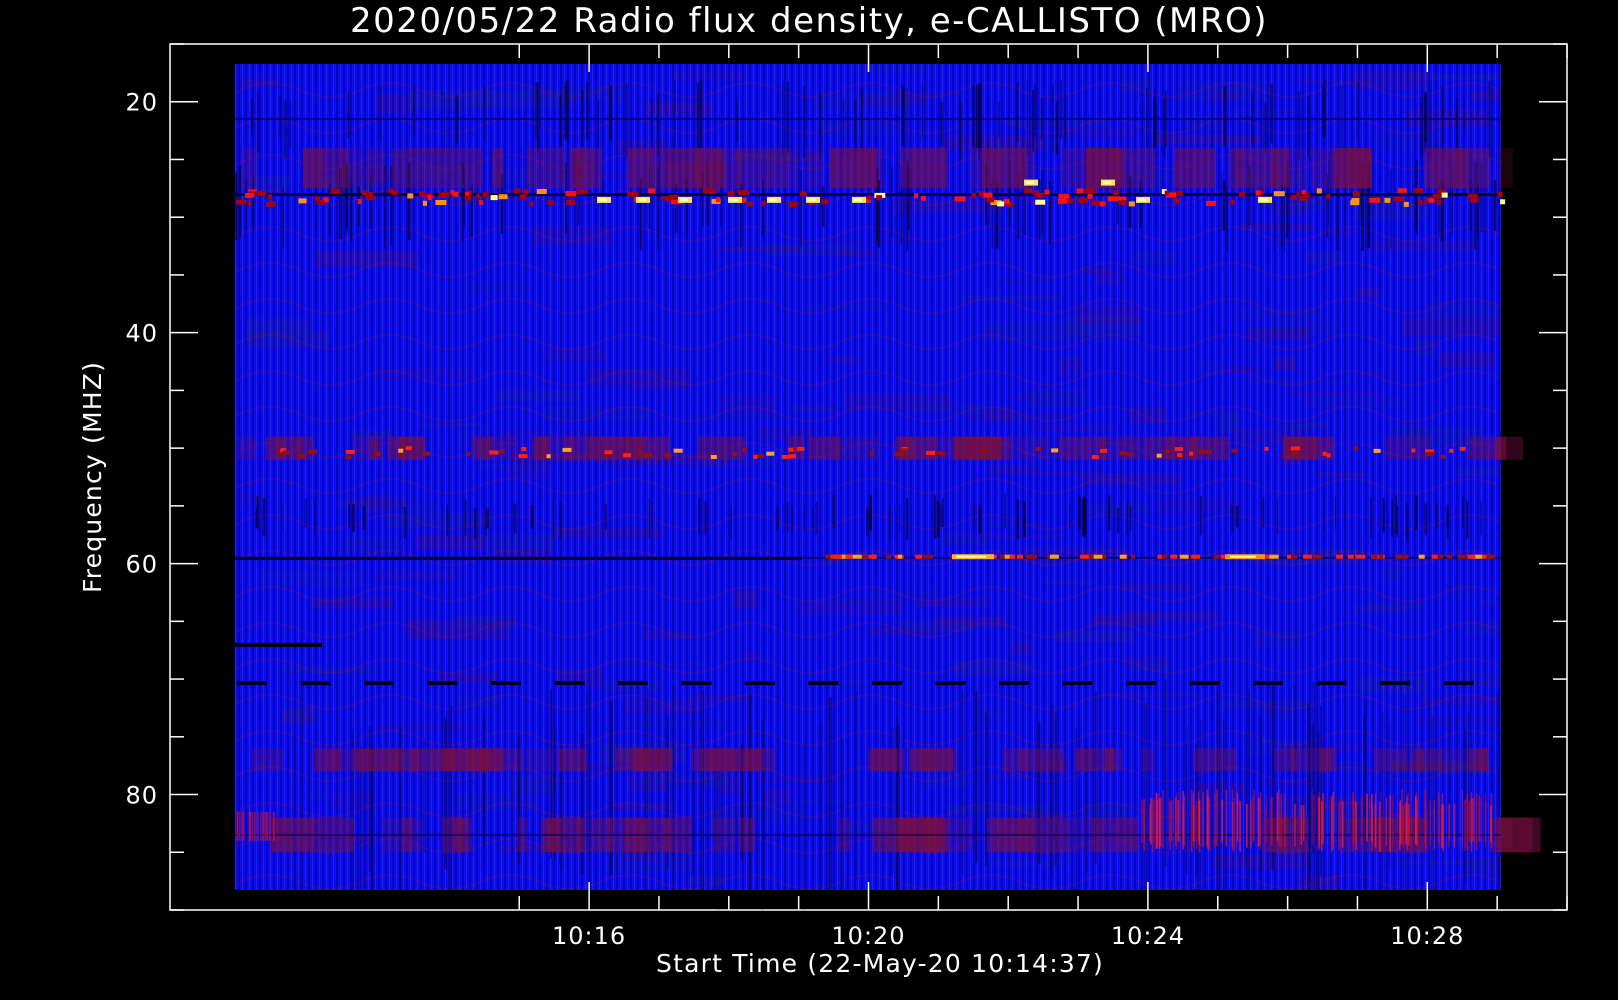  I want to click on y-tick-label: 40, so click(141, 334).